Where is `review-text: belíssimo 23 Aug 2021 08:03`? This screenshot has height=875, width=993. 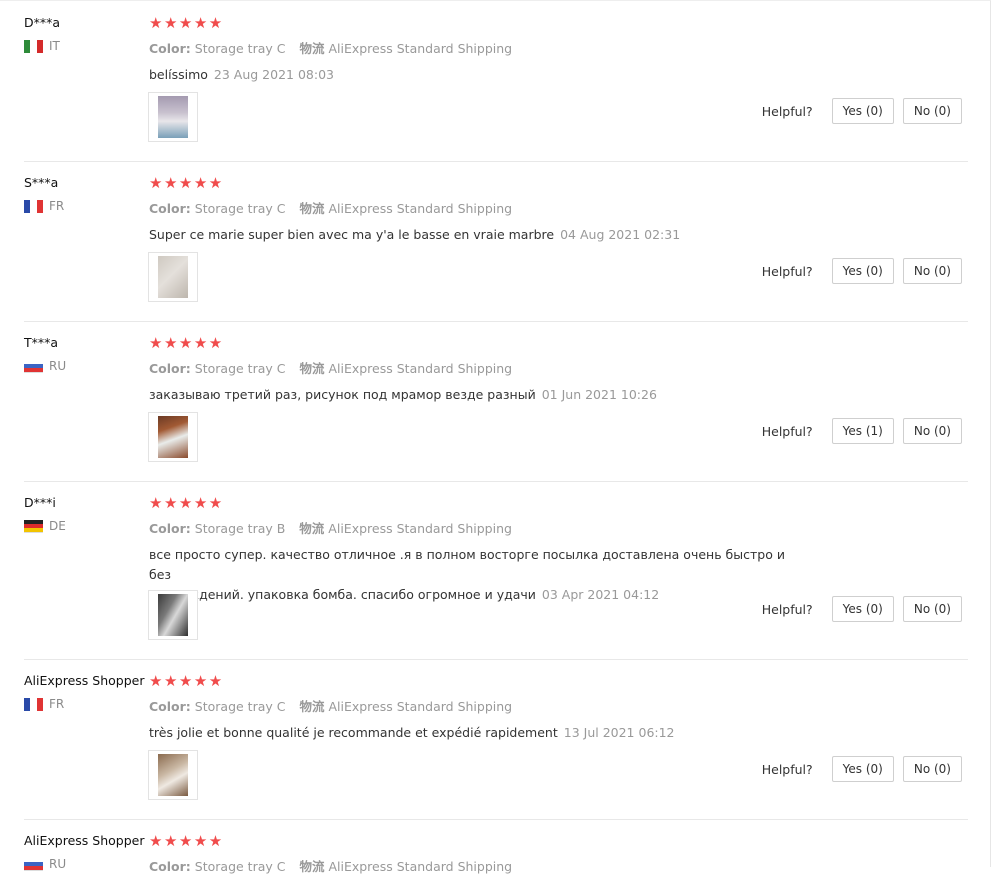 review-text: belíssimo 23 Aug 2021 08:03 is located at coordinates (474, 75).